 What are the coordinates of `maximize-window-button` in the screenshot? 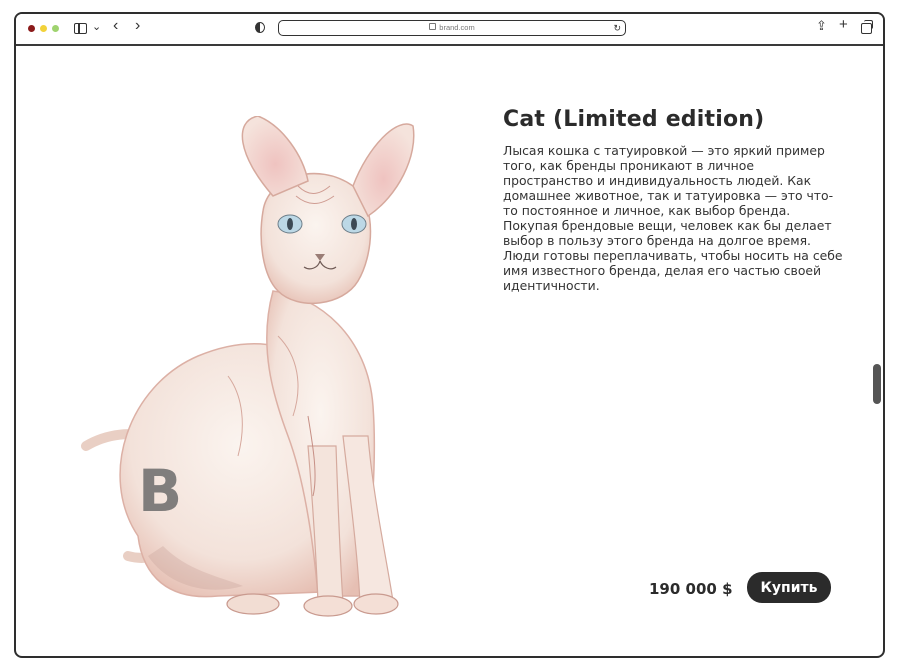 It's located at (55, 28).